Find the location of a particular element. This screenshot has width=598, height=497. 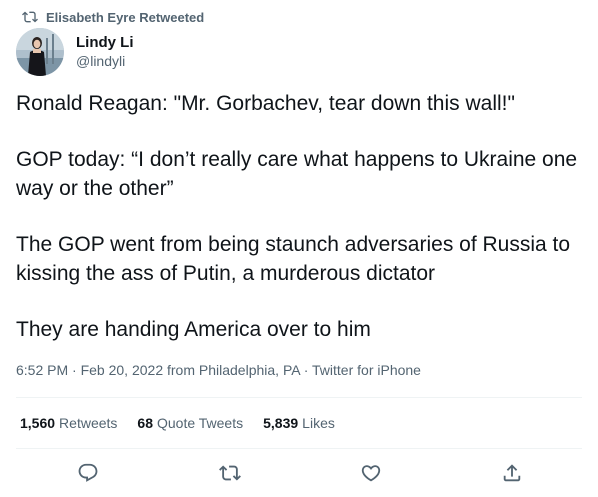

tweet-time: 6:52 PM is located at coordinates (42, 370).